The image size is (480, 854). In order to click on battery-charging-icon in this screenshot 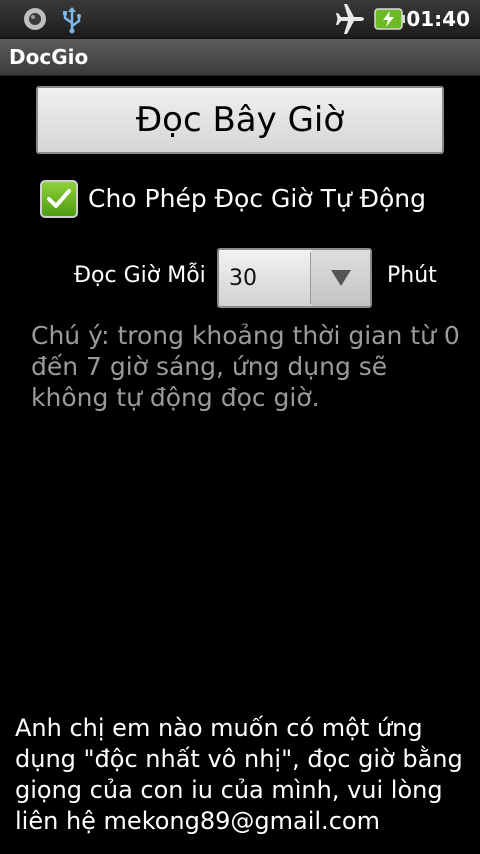, I will do `click(390, 21)`.